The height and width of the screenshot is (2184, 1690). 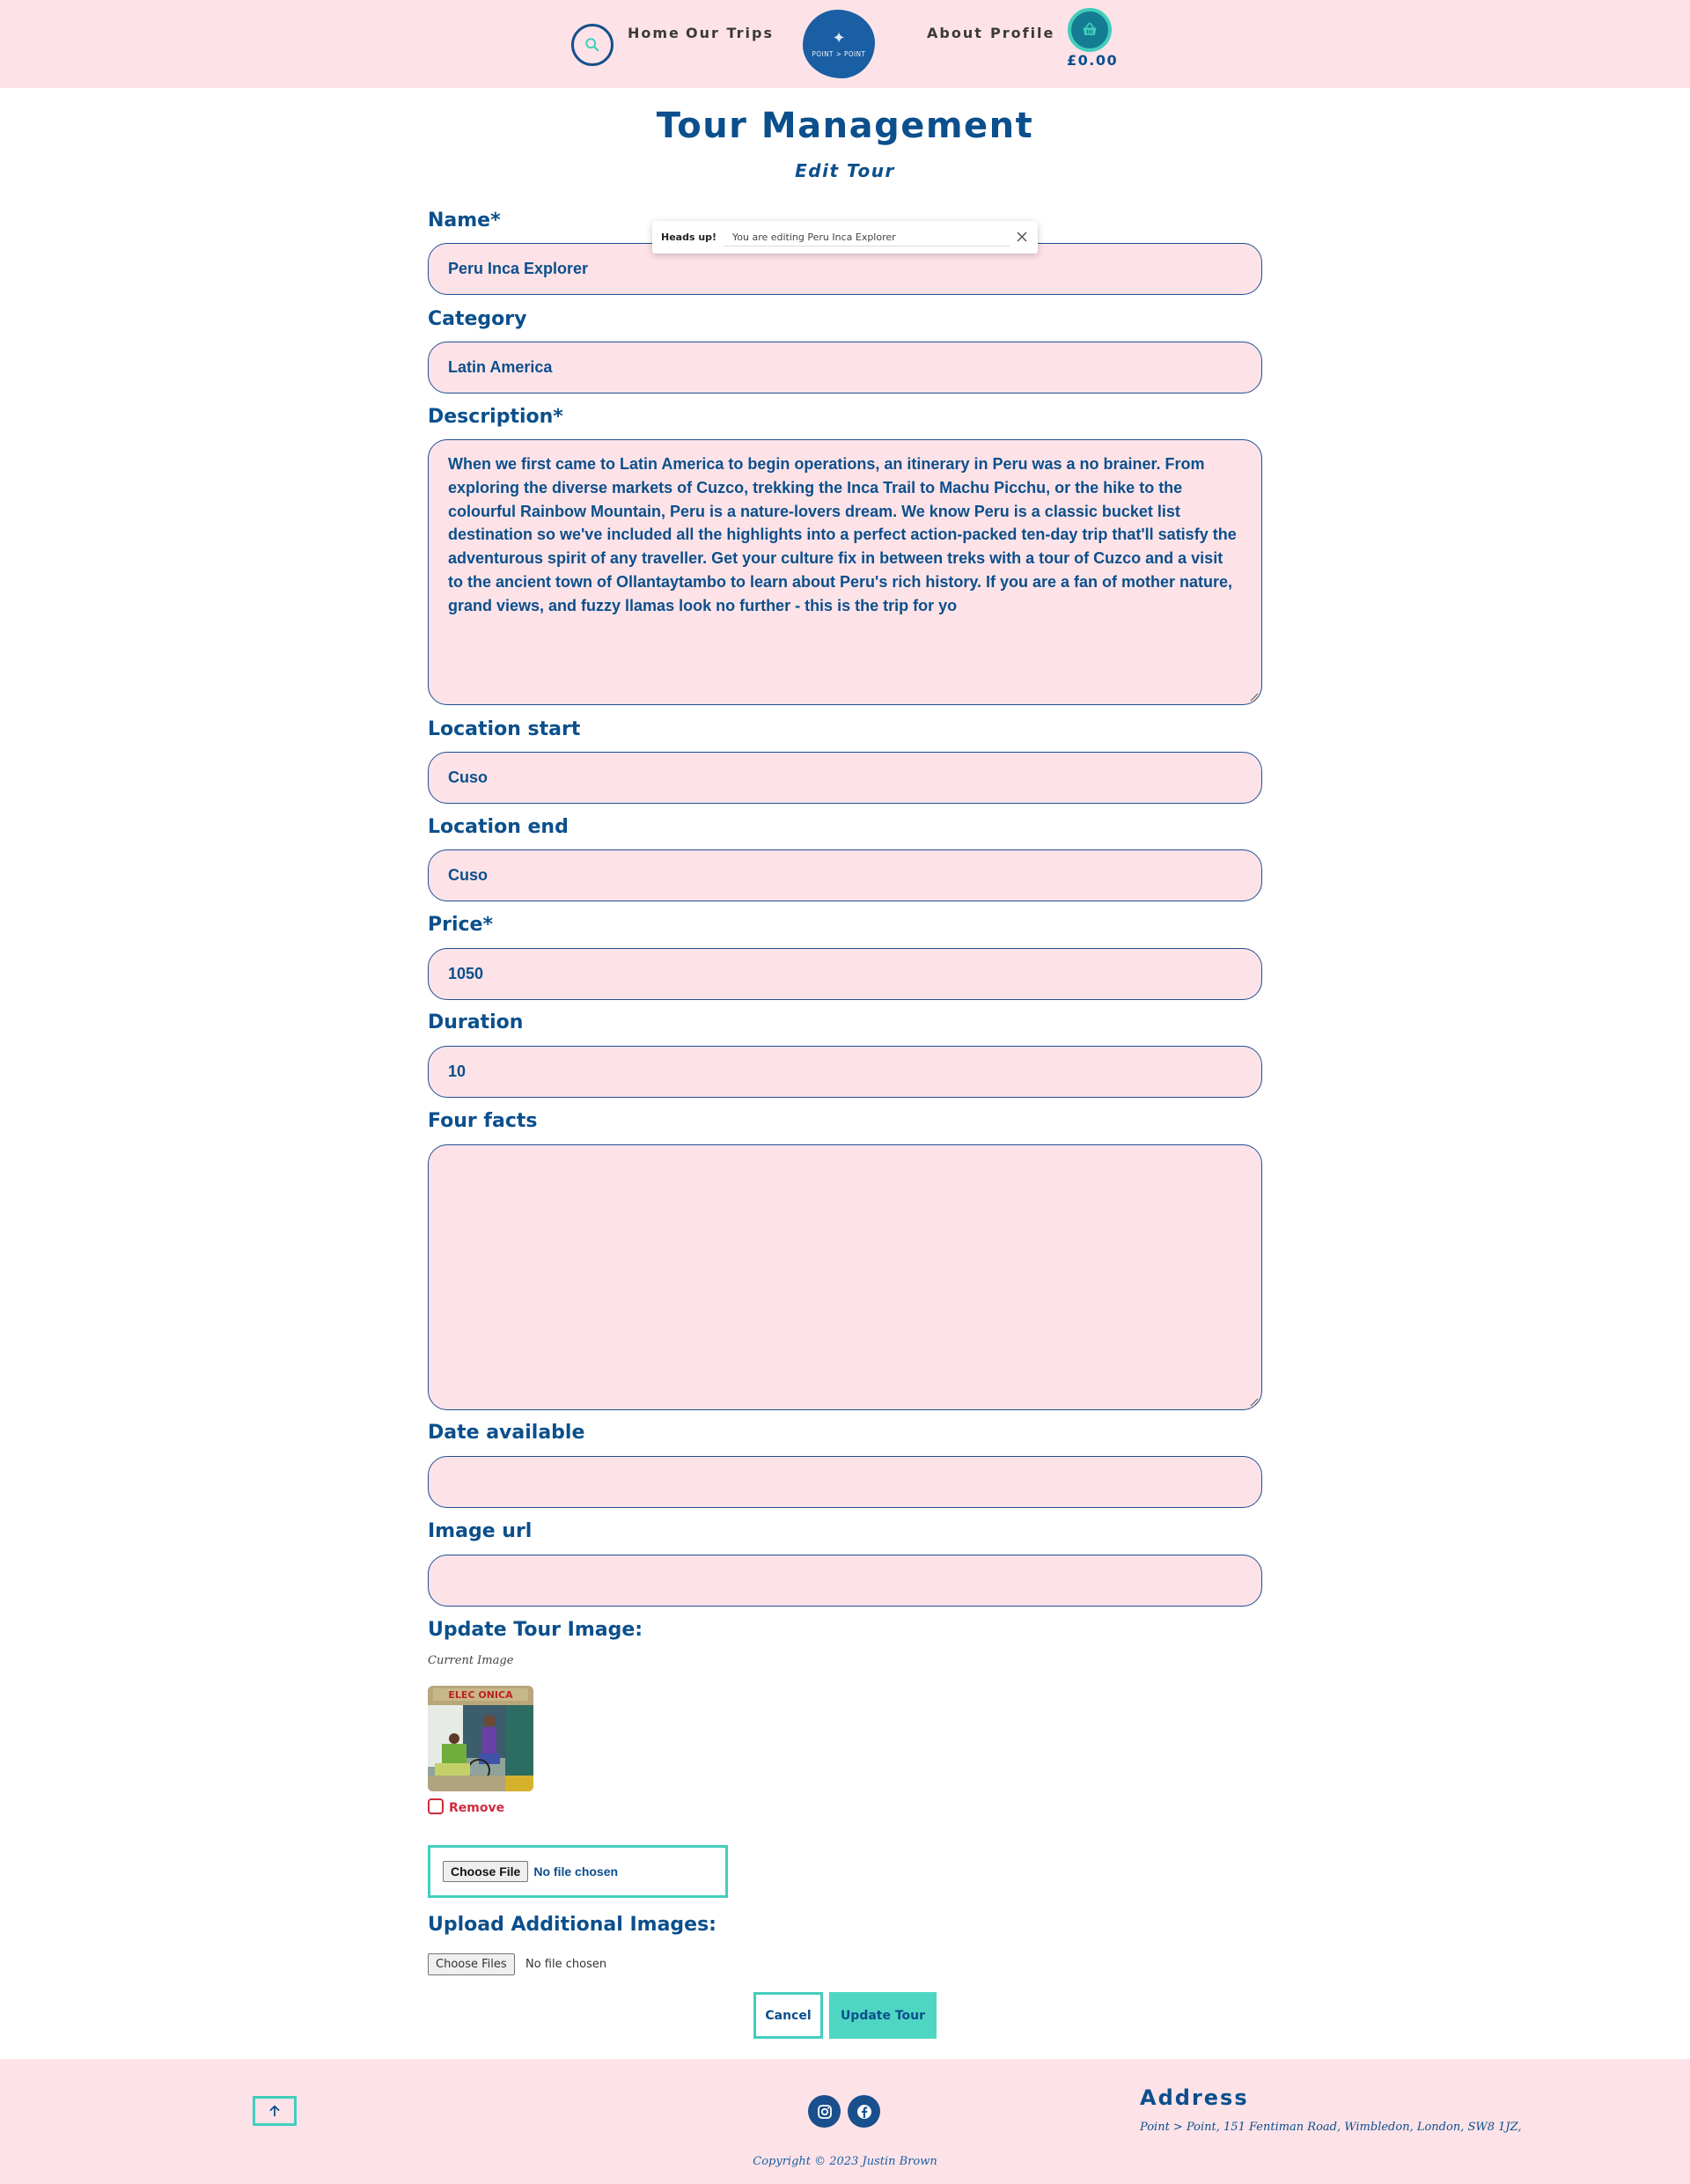 What do you see at coordinates (1022, 237) in the screenshot?
I see `close-icon` at bounding box center [1022, 237].